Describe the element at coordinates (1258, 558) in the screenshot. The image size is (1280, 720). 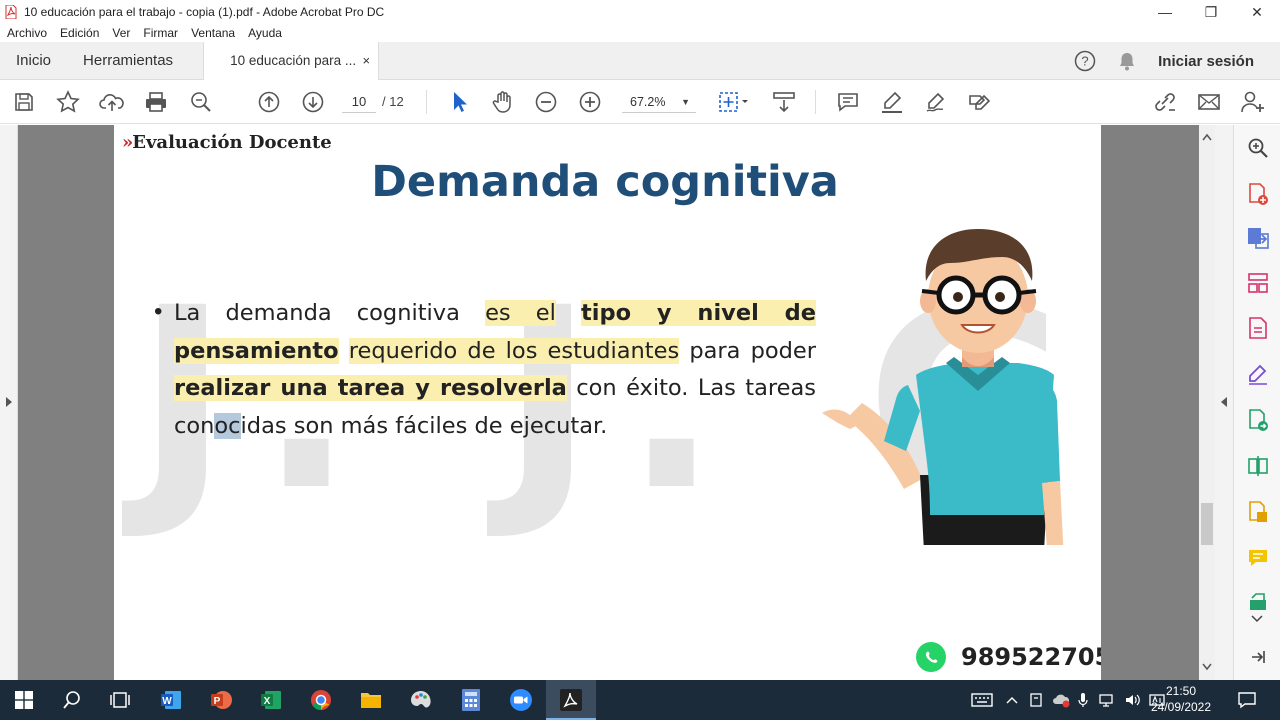
I see `comment-tool-icon` at that location.